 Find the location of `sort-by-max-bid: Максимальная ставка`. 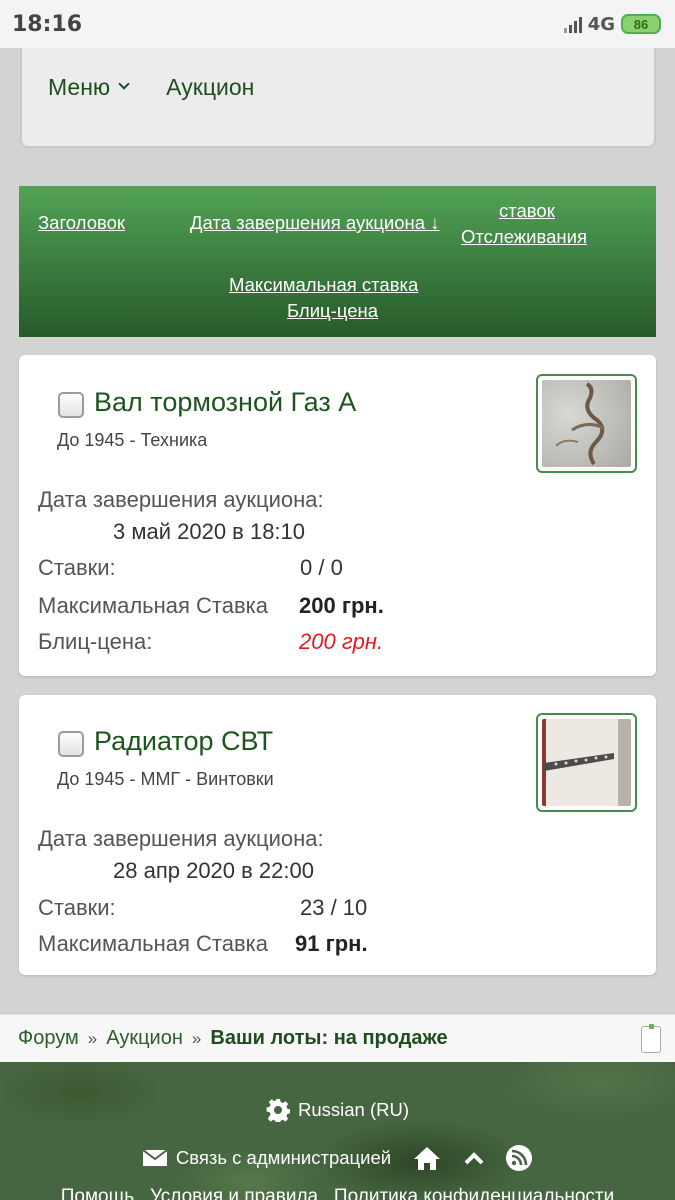

sort-by-max-bid: Максимальная ставка is located at coordinates (323, 285).